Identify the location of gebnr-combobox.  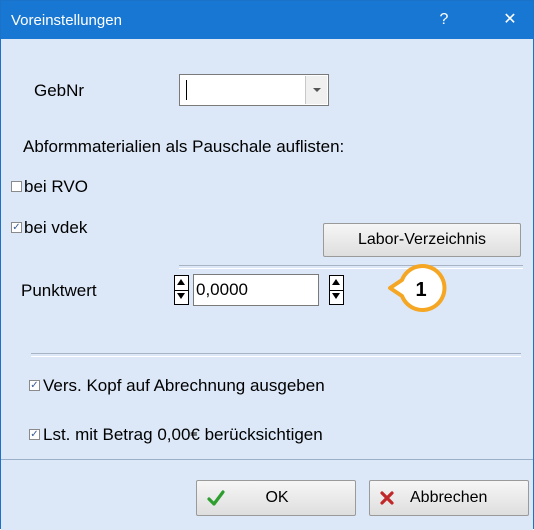
(254, 90).